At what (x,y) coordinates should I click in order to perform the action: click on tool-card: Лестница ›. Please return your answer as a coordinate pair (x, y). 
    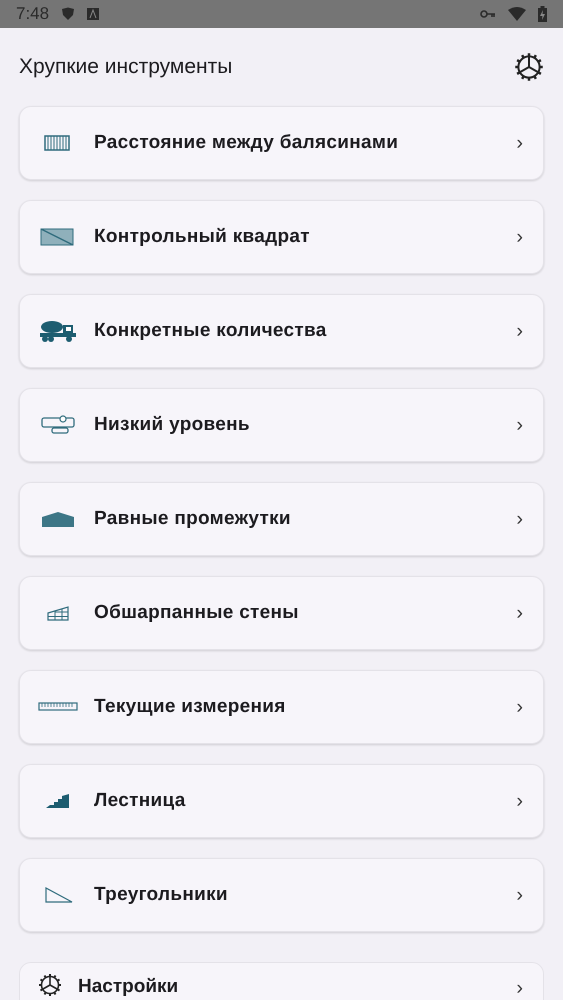
    Looking at the image, I should click on (281, 801).